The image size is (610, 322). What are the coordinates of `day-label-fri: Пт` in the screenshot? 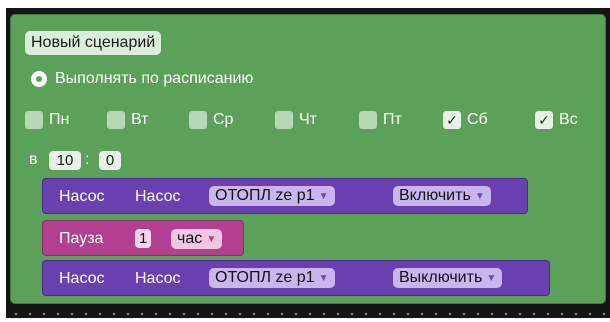 It's located at (392, 119).